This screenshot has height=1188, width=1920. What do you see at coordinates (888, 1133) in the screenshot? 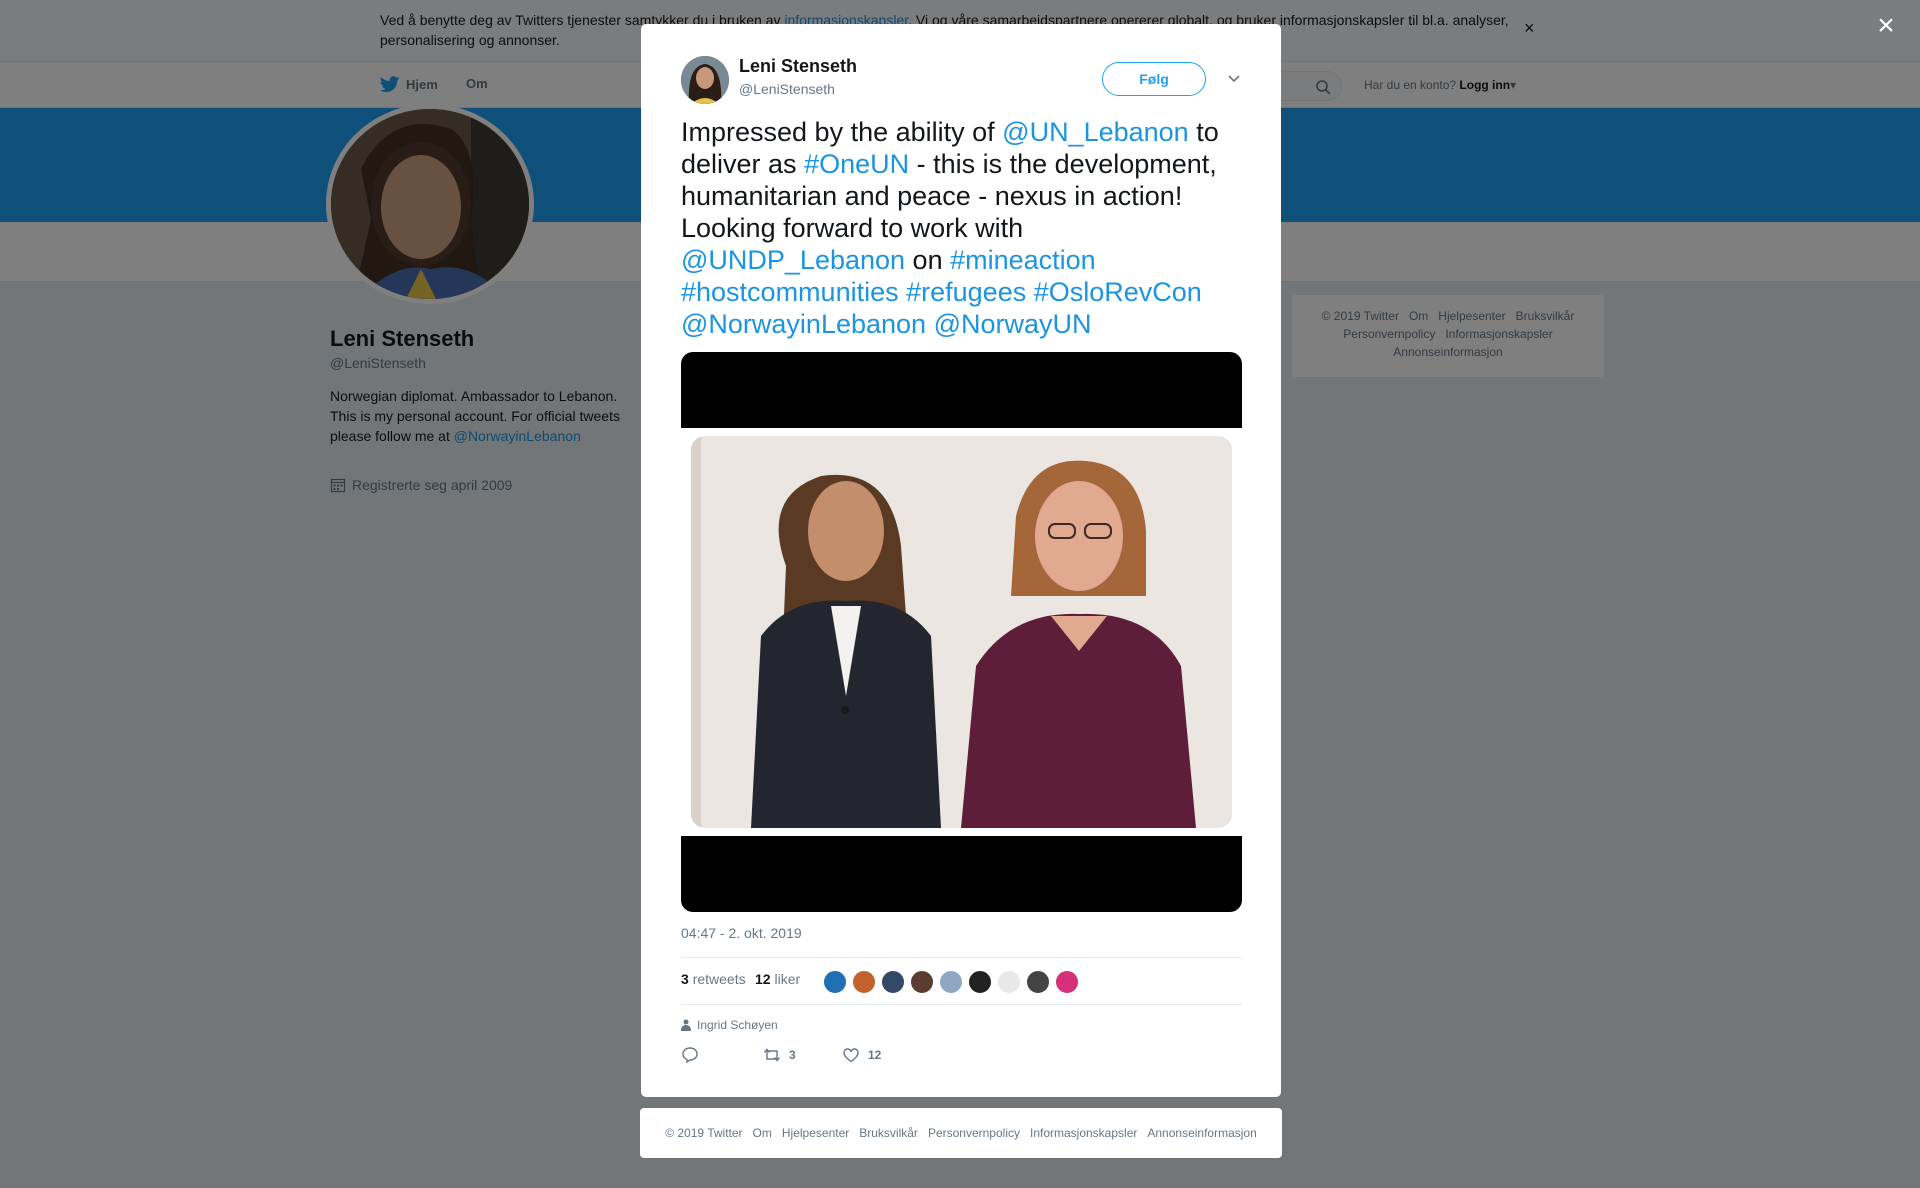
I see `footer-terms-link: Bruksvilkår` at bounding box center [888, 1133].